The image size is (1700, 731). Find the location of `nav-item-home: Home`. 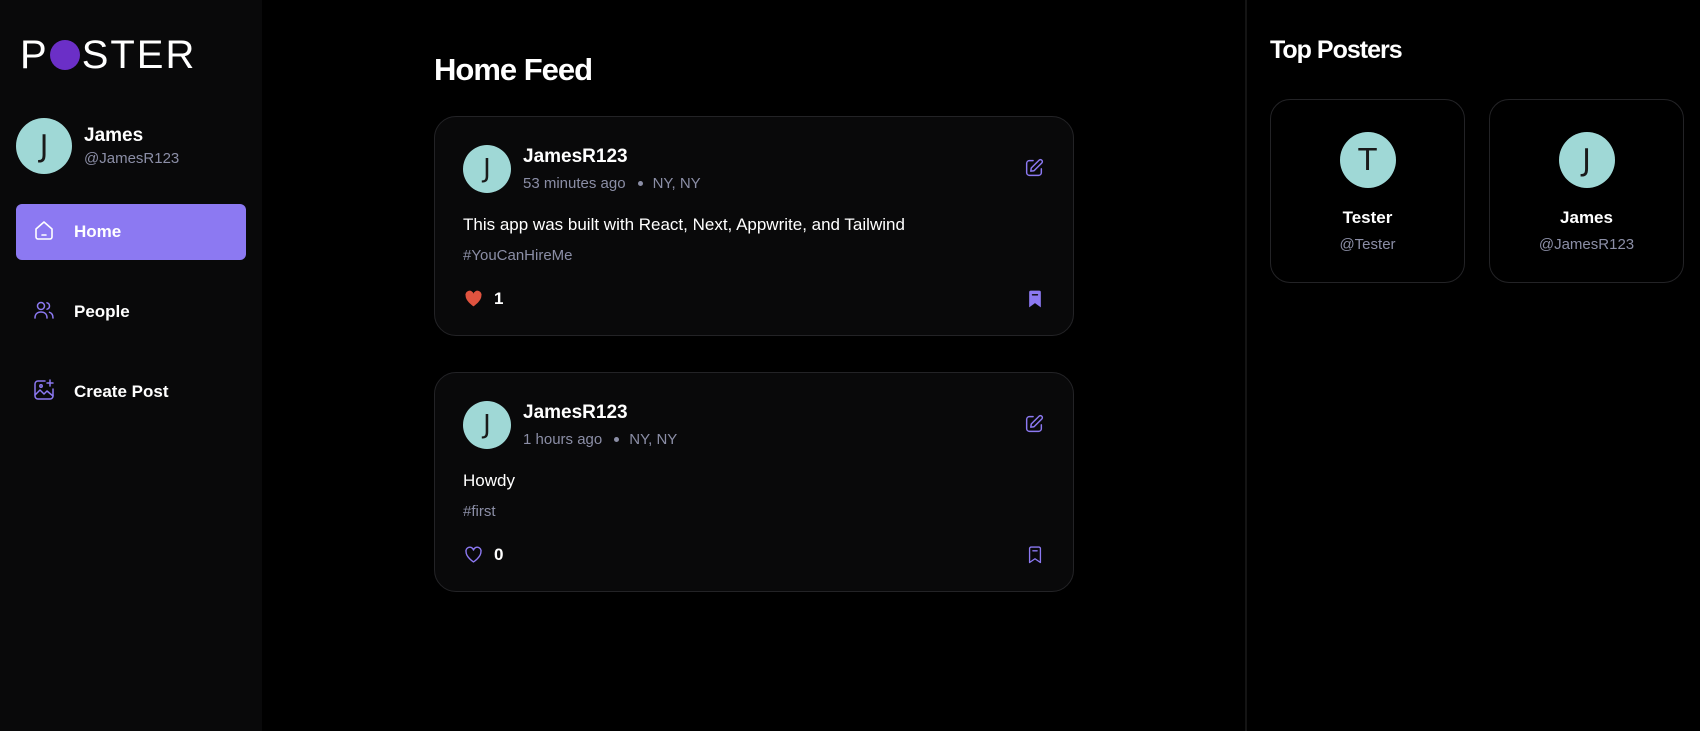

nav-item-home: Home is located at coordinates (131, 232).